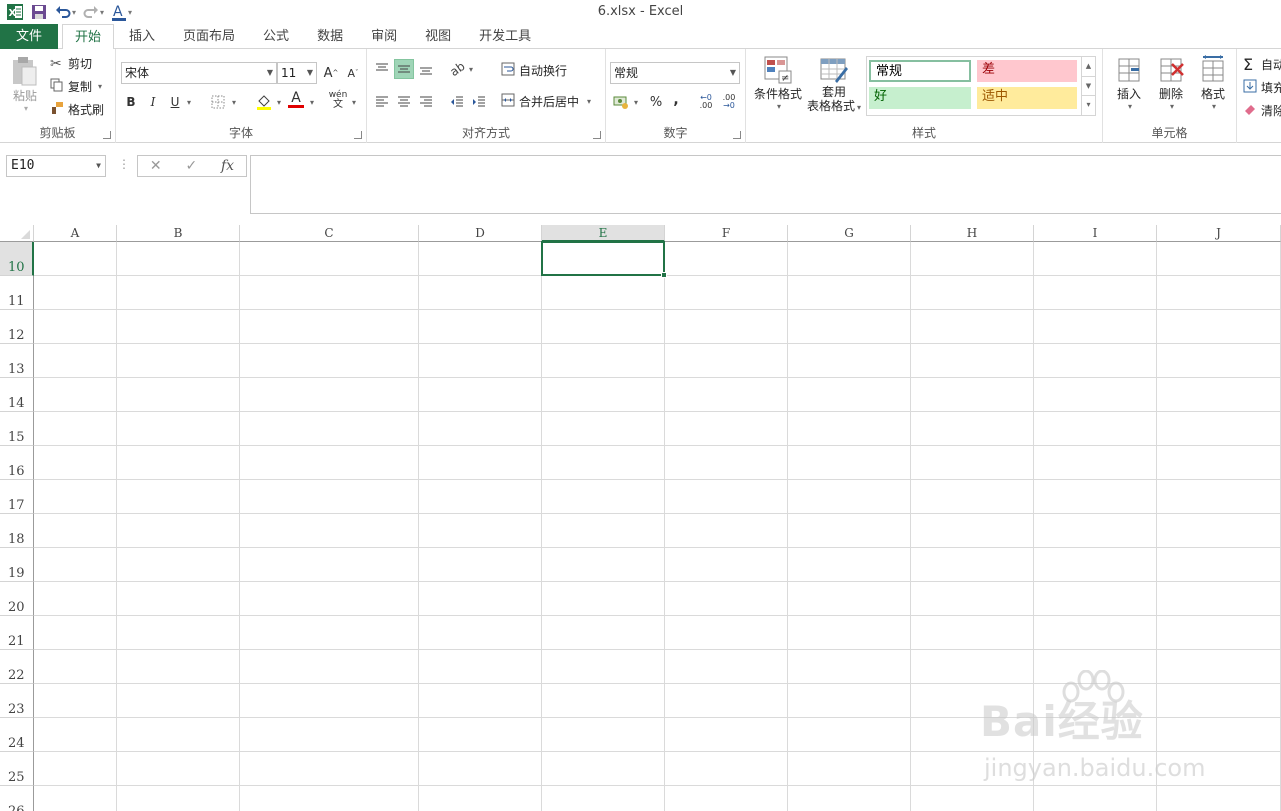 The image size is (1281, 811). I want to click on column-header-c: C, so click(329, 233).